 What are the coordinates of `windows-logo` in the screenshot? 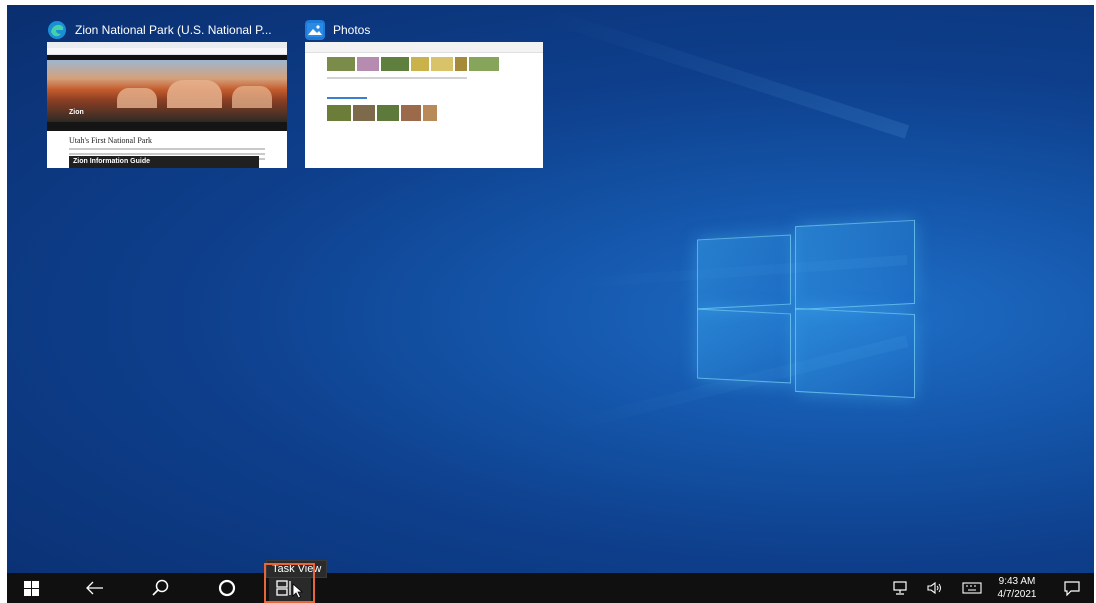 It's located at (807, 307).